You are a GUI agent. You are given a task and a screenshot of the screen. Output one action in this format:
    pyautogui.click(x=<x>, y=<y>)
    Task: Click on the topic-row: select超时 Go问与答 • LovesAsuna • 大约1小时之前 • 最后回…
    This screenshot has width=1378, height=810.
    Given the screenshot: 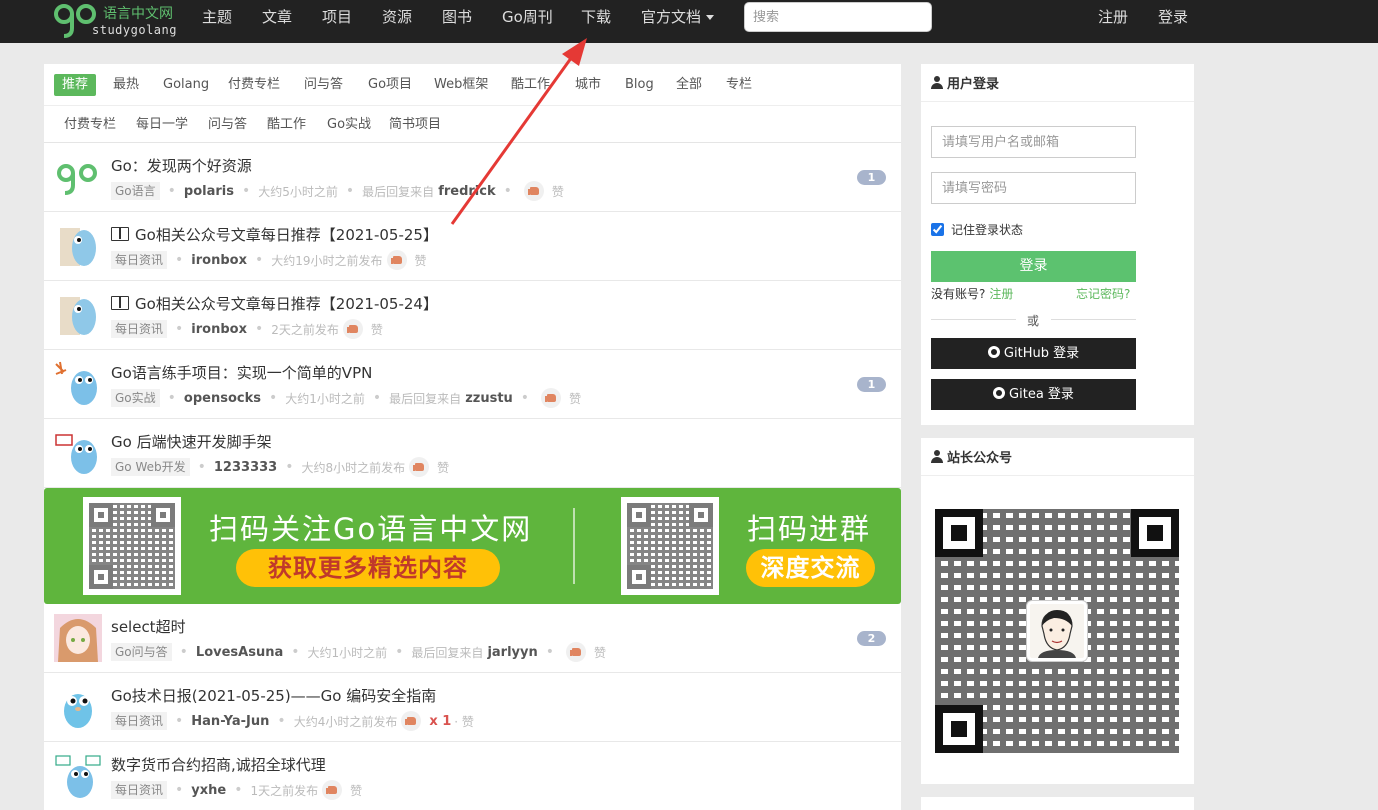 What is the action you would take?
    pyautogui.click(x=472, y=638)
    